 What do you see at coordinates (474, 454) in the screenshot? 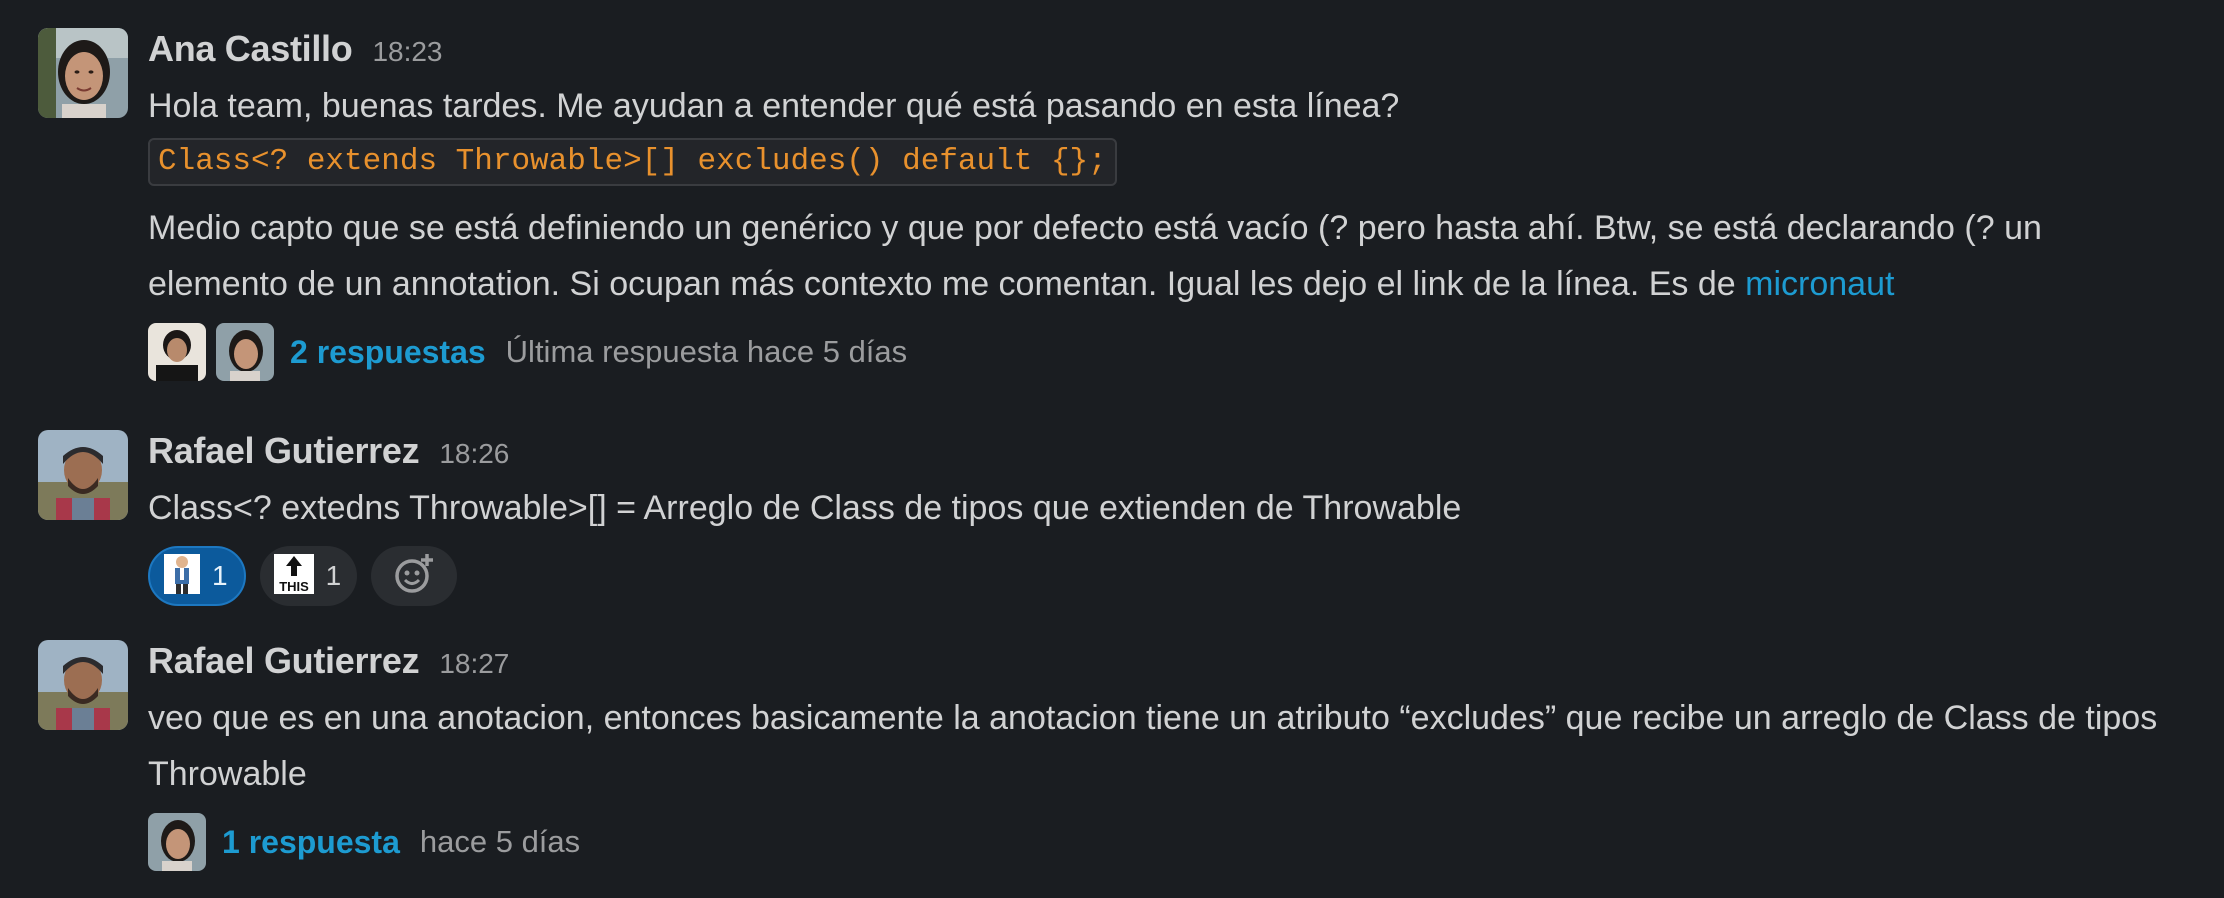
I see `timestamp: 18:26` at bounding box center [474, 454].